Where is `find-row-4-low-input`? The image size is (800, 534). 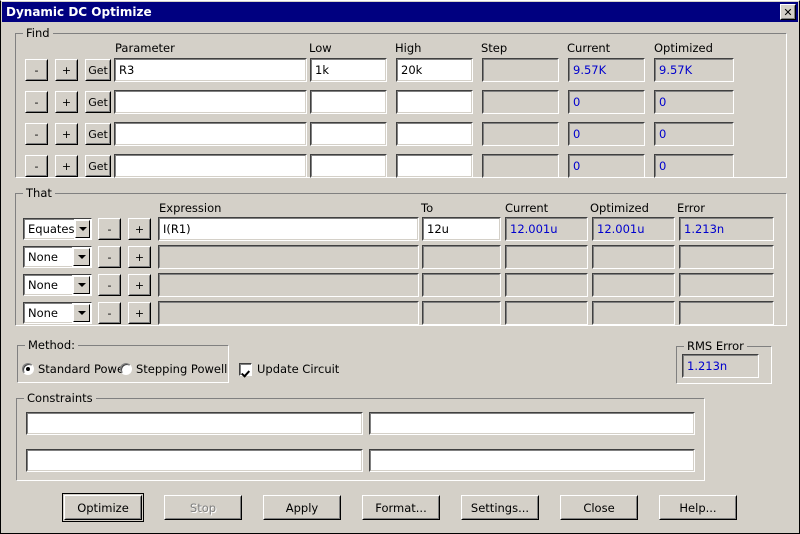
find-row-4-low-input is located at coordinates (348, 166).